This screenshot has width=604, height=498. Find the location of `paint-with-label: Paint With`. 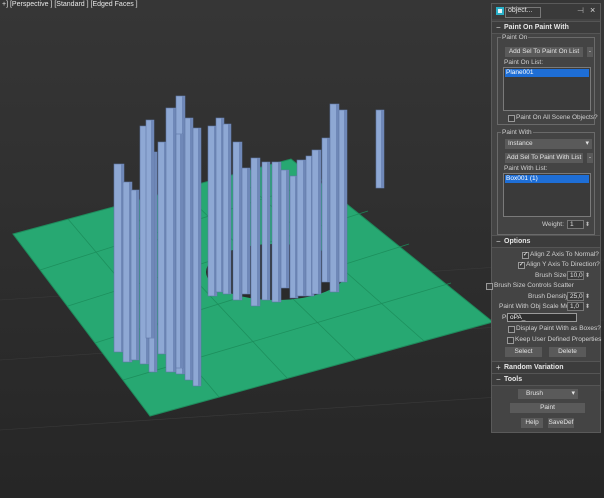

paint-with-label: Paint With is located at coordinates (517, 132).